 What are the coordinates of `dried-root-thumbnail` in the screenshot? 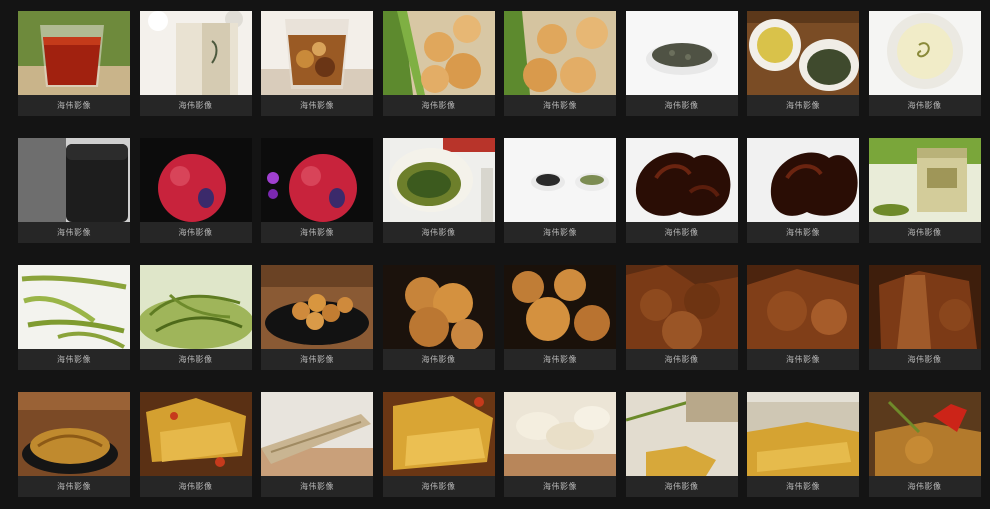 It's located at (317, 434).